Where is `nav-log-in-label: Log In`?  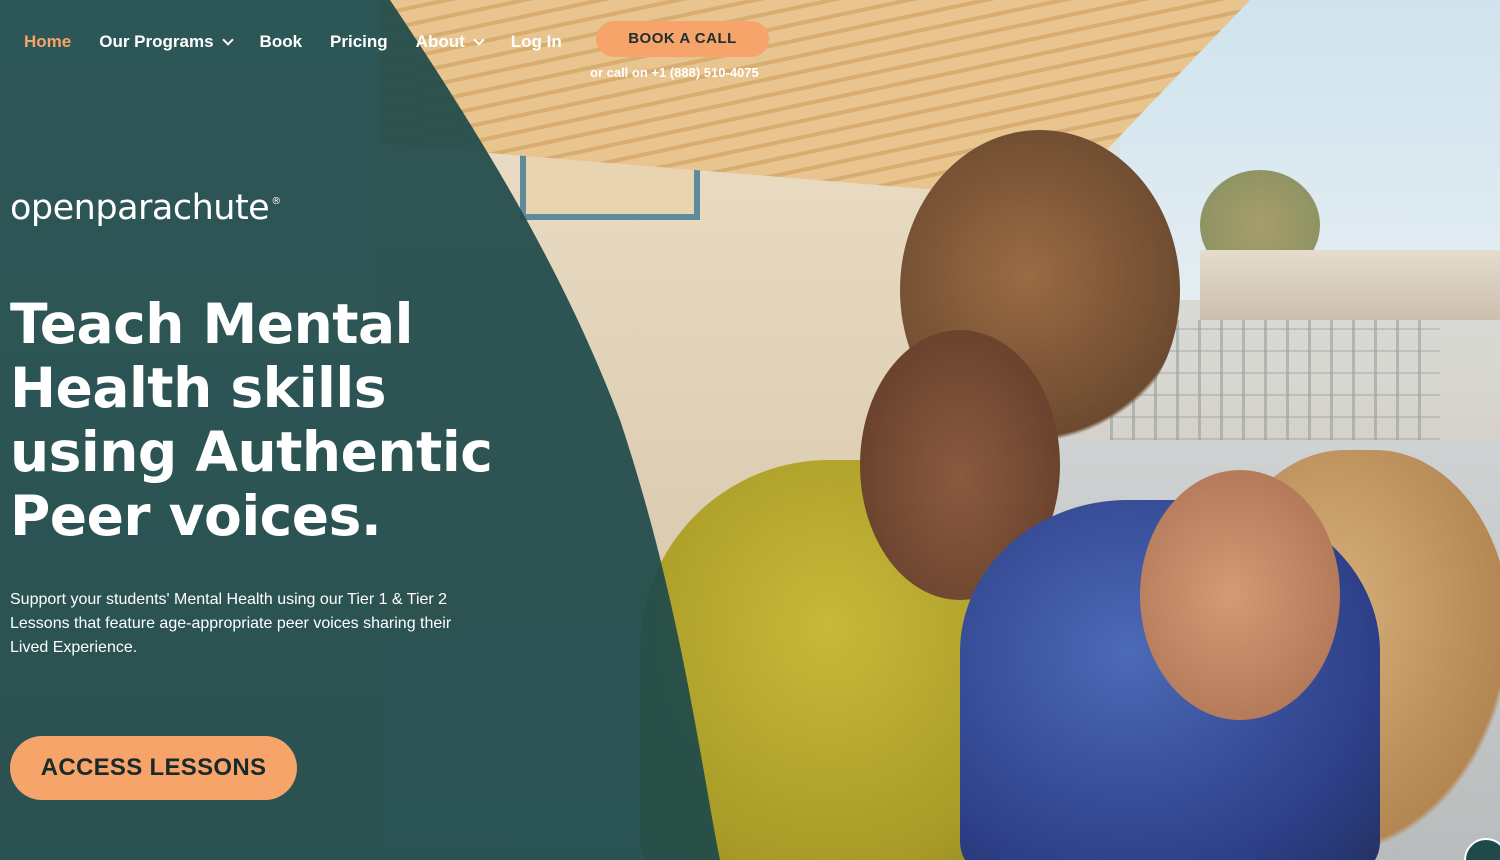 nav-log-in-label: Log In is located at coordinates (536, 41).